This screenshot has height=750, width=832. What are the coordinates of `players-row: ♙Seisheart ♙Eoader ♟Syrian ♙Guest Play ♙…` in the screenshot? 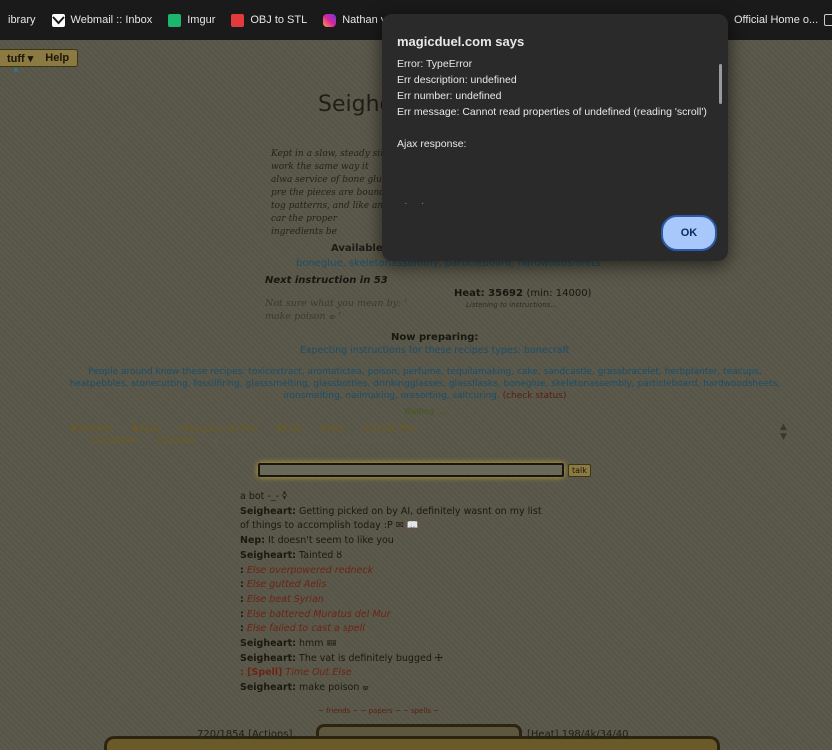 It's located at (420, 441).